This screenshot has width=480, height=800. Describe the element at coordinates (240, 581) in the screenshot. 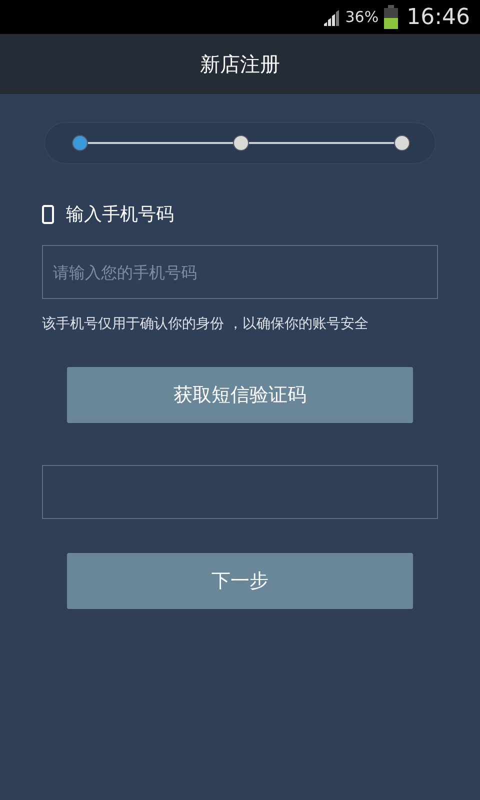

I see `next-button: 下一步` at that location.